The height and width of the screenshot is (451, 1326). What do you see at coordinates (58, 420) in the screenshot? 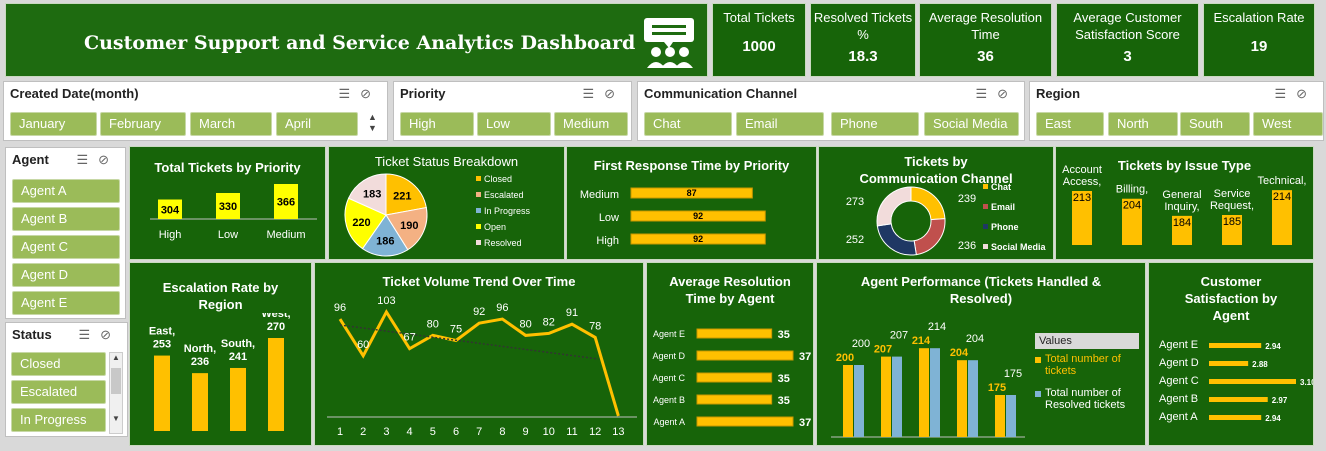
I see `slicer-item: In Progress` at bounding box center [58, 420].